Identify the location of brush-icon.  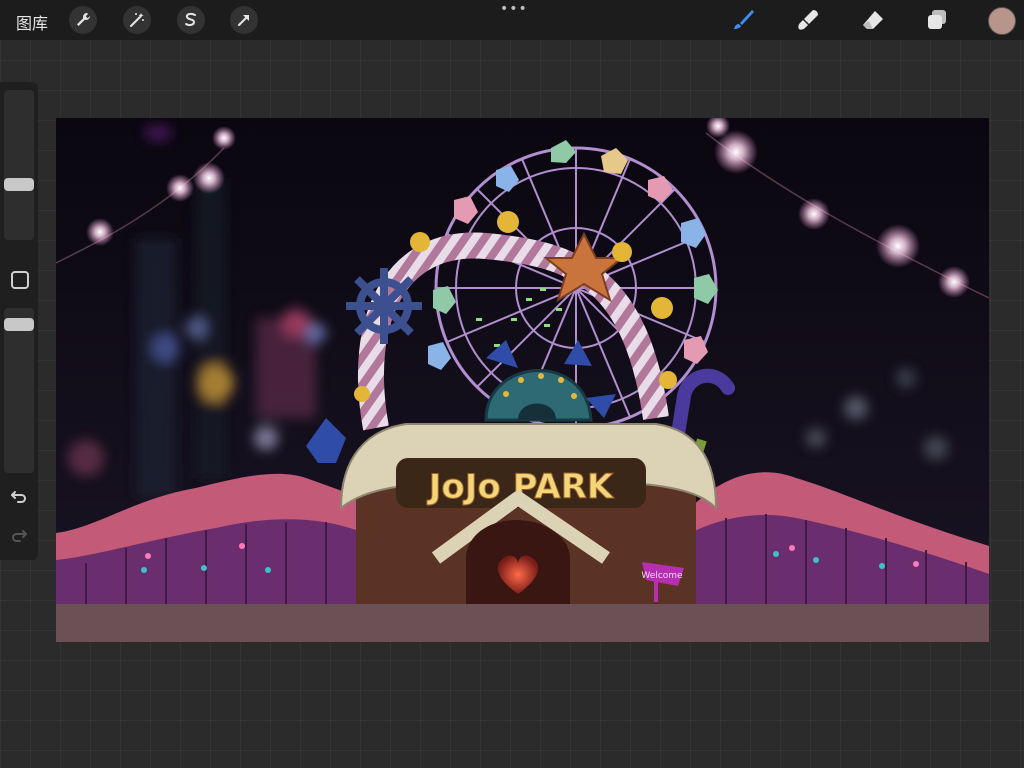
(744, 19).